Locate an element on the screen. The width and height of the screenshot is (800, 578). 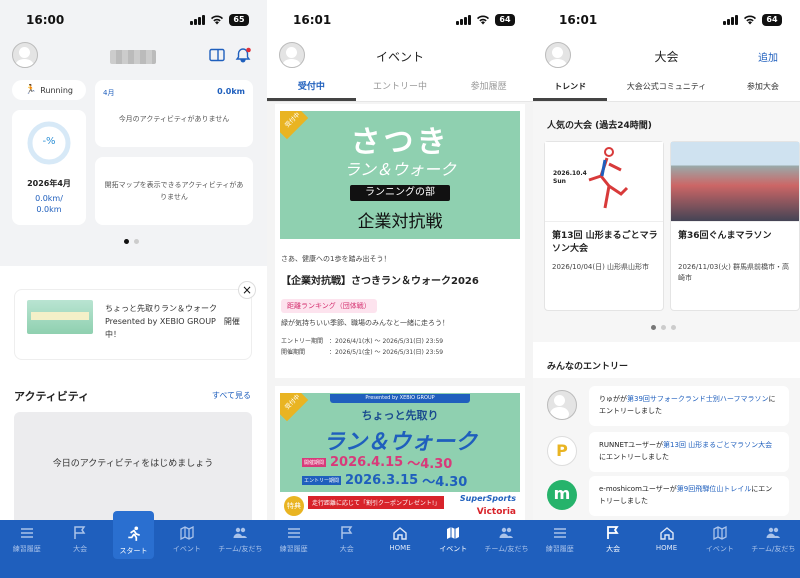
tab-accepting: 受付中 is located at coordinates (311, 86).